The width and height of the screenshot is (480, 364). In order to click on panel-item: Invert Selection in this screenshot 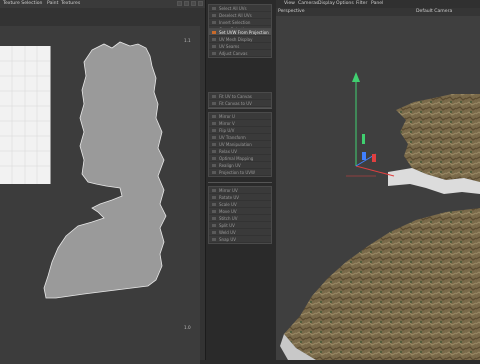, I will do `click(240, 22)`.